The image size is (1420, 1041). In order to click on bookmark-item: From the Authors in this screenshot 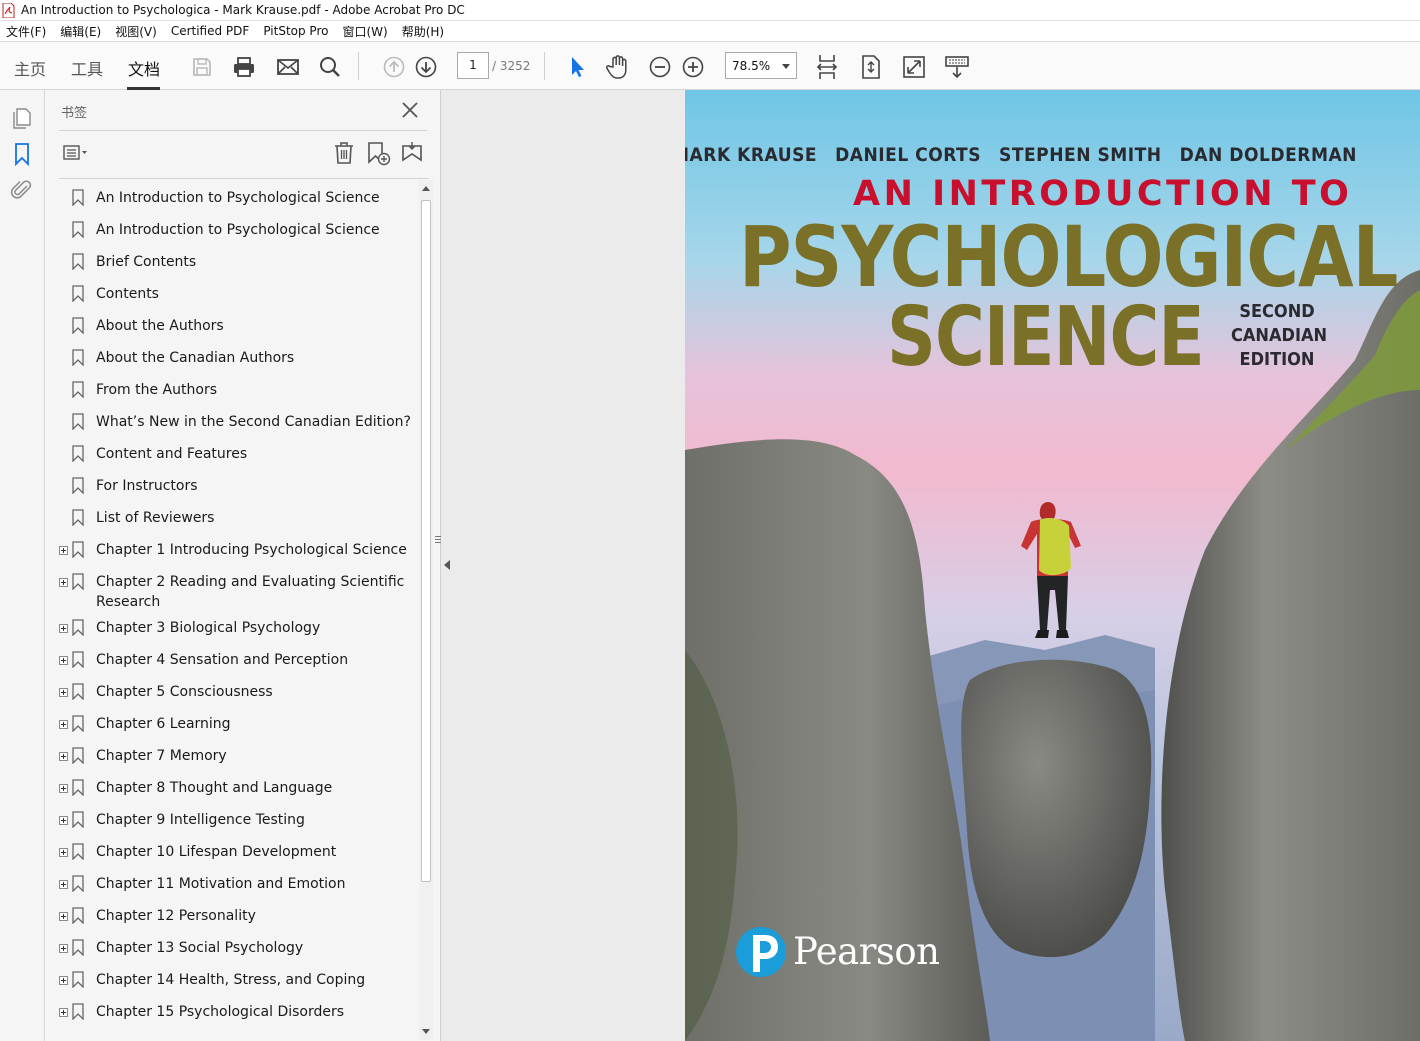, I will do `click(239, 396)`.